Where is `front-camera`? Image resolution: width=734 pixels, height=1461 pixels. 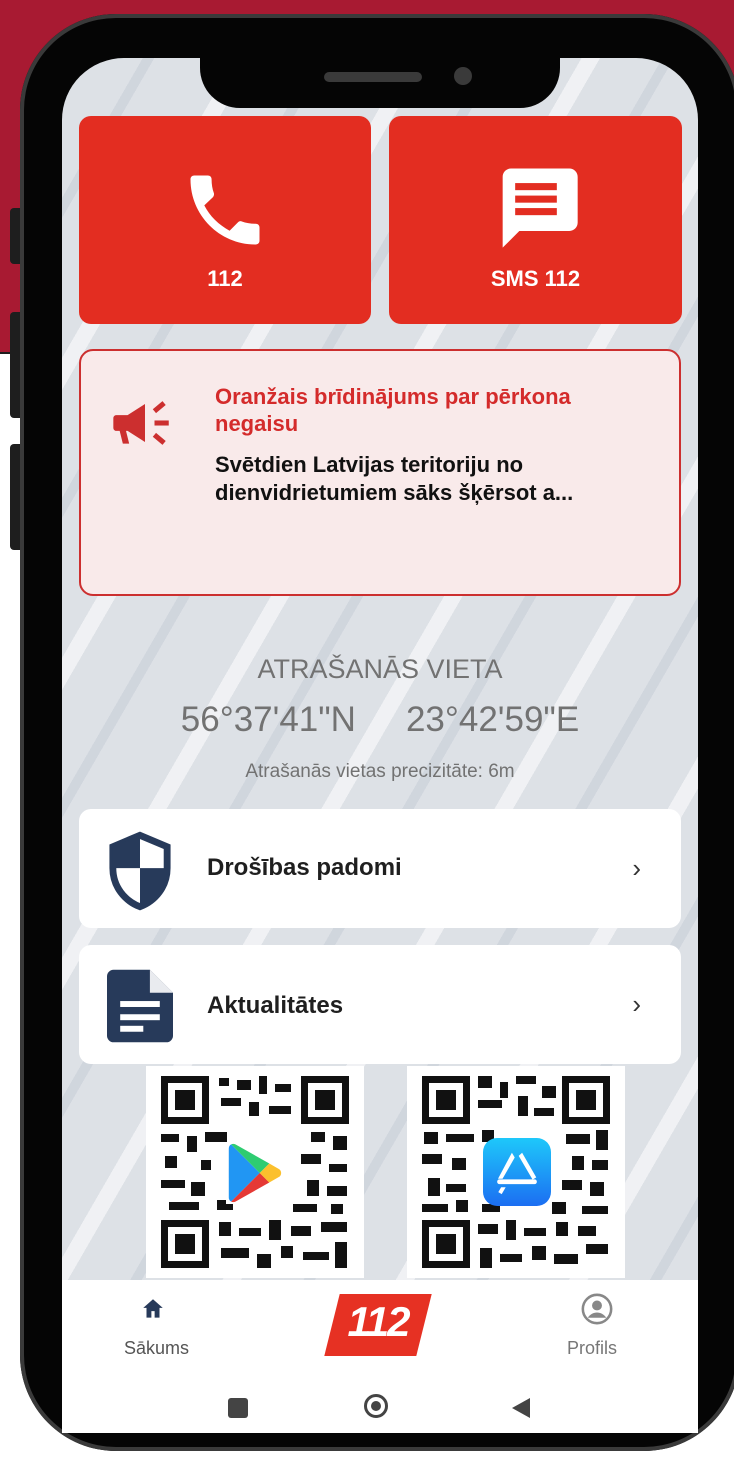
front-camera is located at coordinates (463, 76).